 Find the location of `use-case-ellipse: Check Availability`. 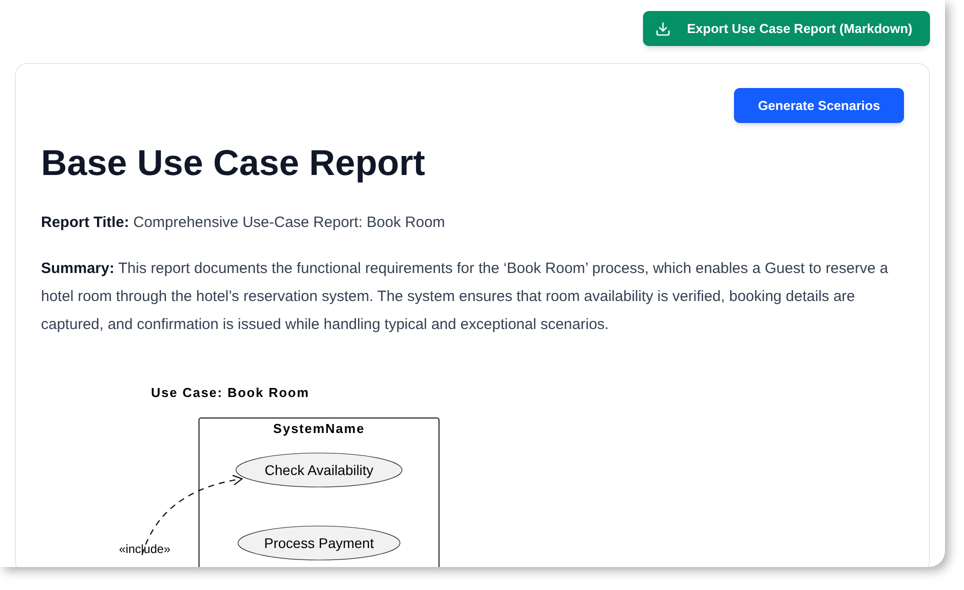

use-case-ellipse: Check Availability is located at coordinates (319, 470).